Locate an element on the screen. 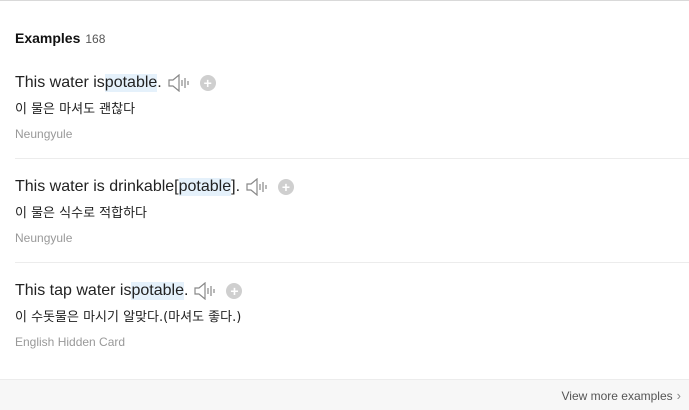 This screenshot has height=410, width=689. example-translation: 이 물은 식수로 적합하다 is located at coordinates (81, 213).